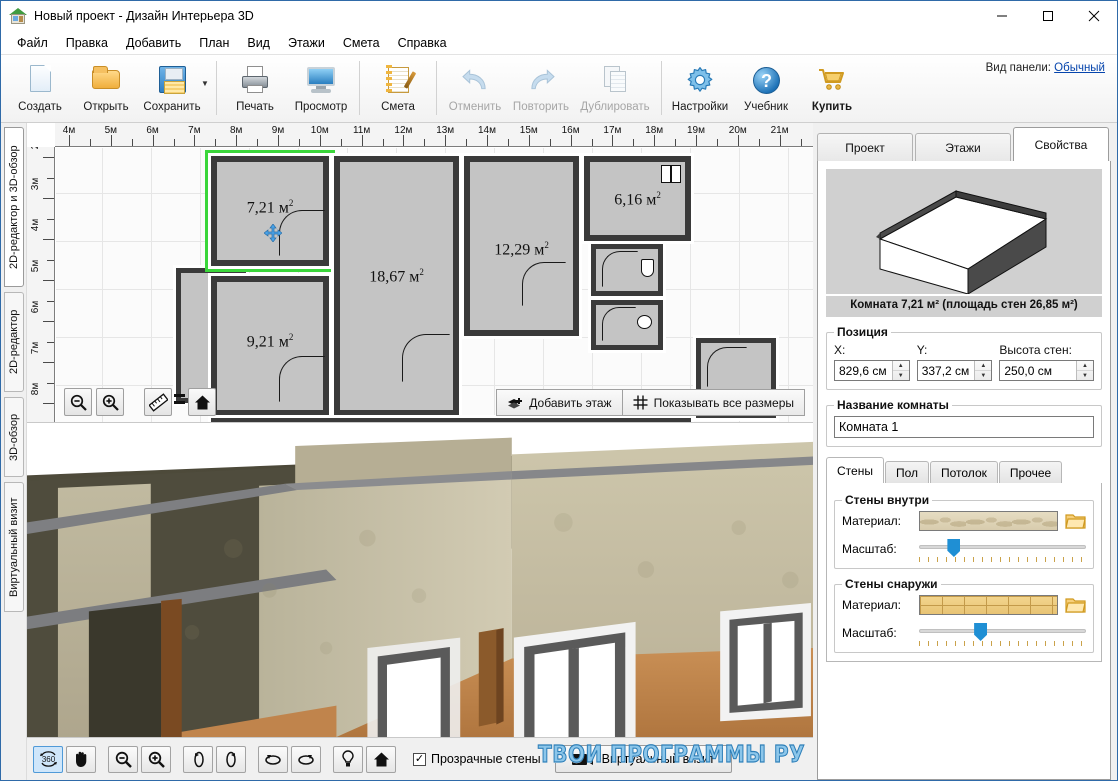 This screenshot has height=781, width=1118. I want to click on ruler-label: 4м, so click(69, 130).